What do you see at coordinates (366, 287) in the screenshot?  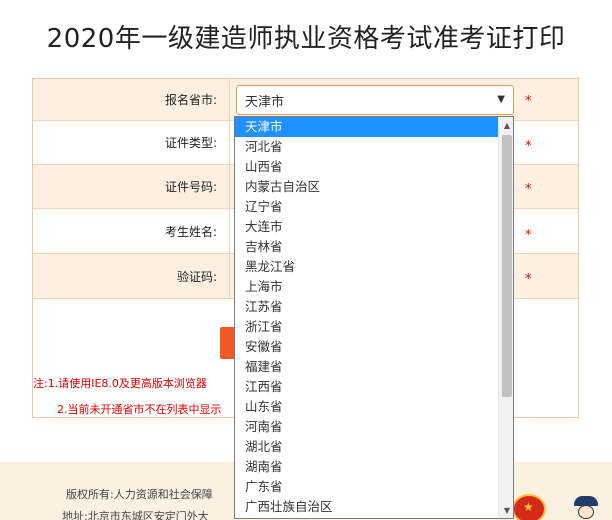 I see `province-option: 上海市` at bounding box center [366, 287].